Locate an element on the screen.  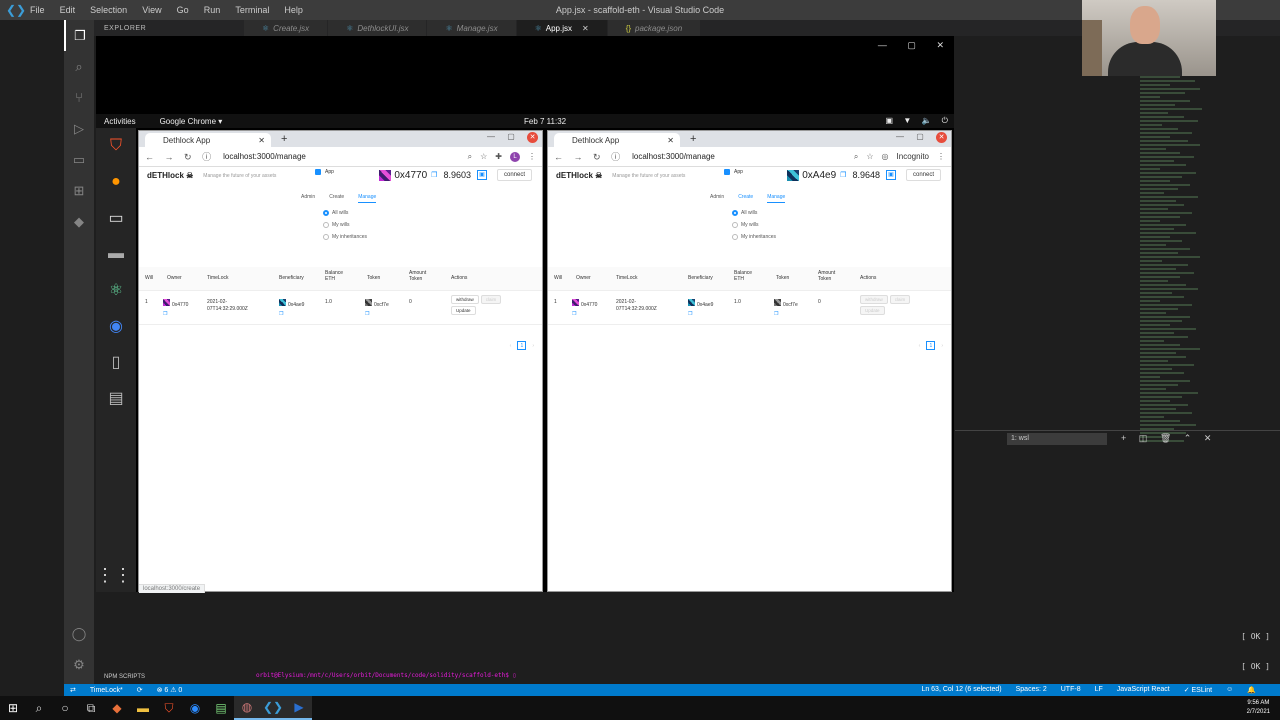
obs-icon: ◍ is located at coordinates (247, 708).